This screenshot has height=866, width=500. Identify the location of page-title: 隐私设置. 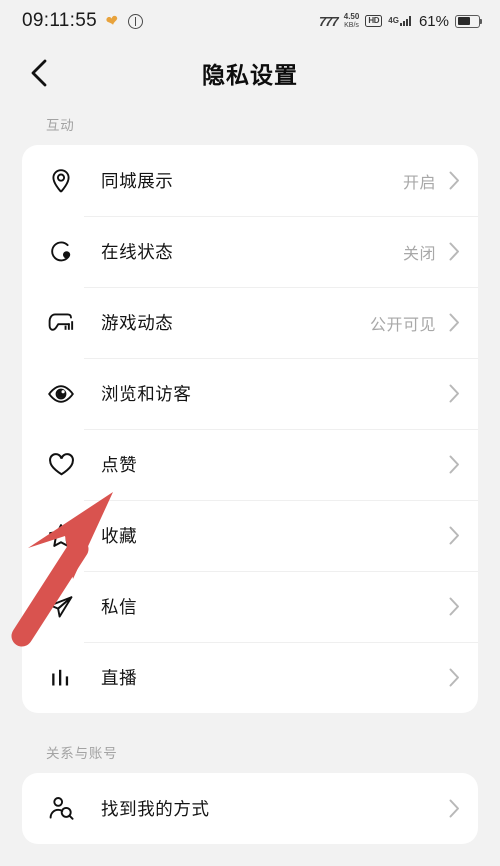
(250, 75).